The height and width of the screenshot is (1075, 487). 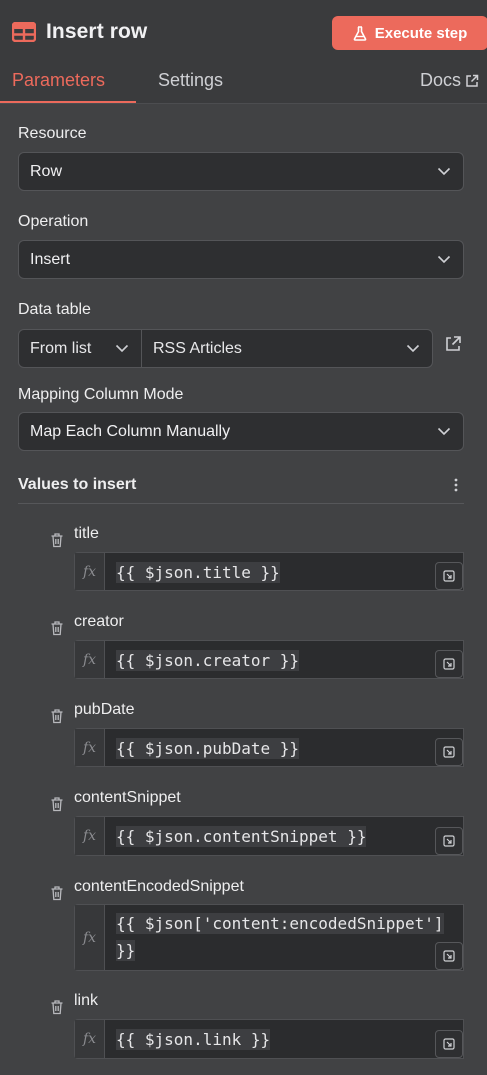 What do you see at coordinates (241, 259) in the screenshot?
I see `operation-select: Insert` at bounding box center [241, 259].